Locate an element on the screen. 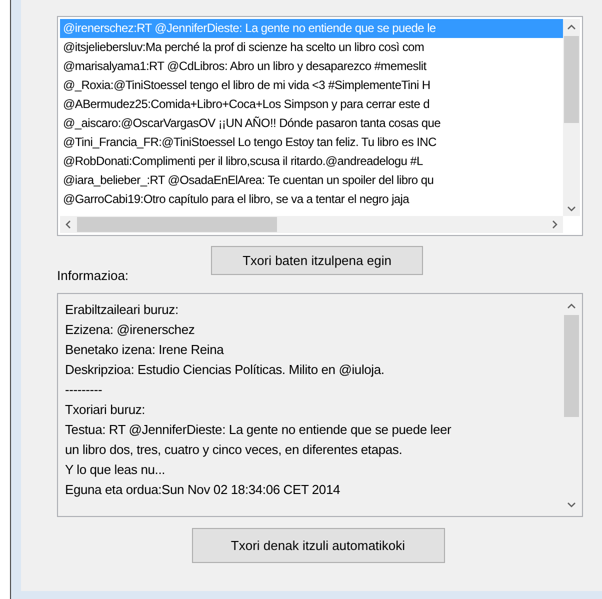 The image size is (602, 599). vertical-scrollbar is located at coordinates (571, 117).